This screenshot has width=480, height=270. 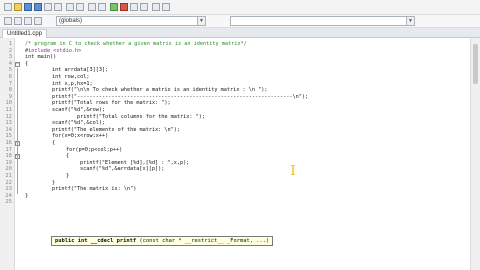 What do you see at coordinates (18, 7) in the screenshot?
I see `open-file-button` at bounding box center [18, 7].